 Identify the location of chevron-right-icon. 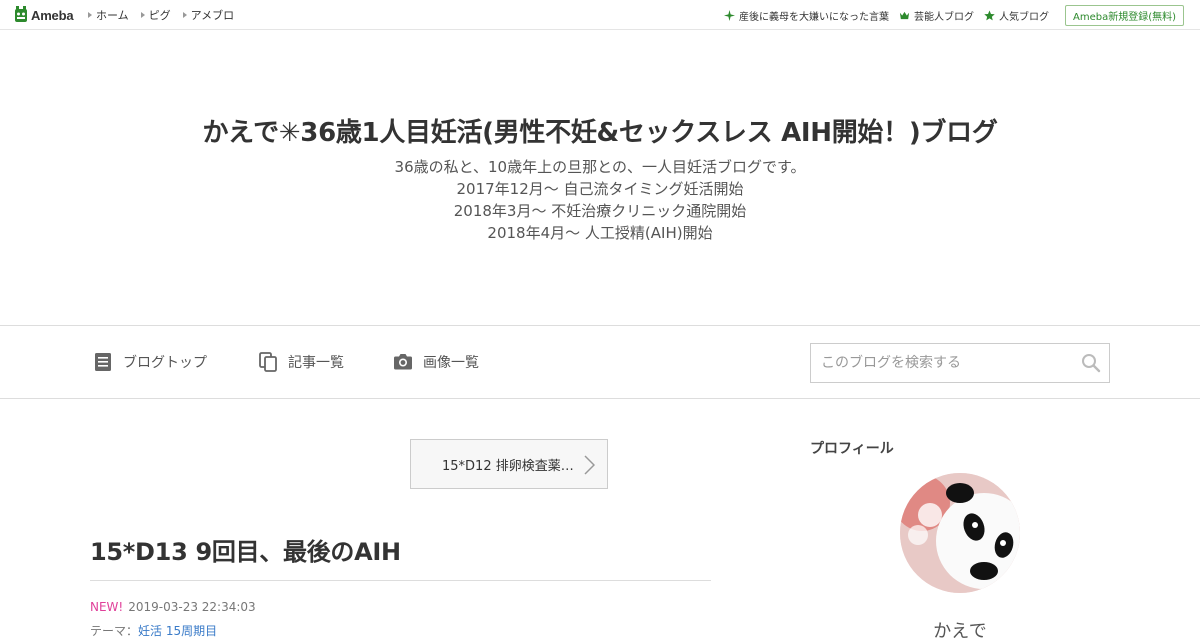
(589, 465).